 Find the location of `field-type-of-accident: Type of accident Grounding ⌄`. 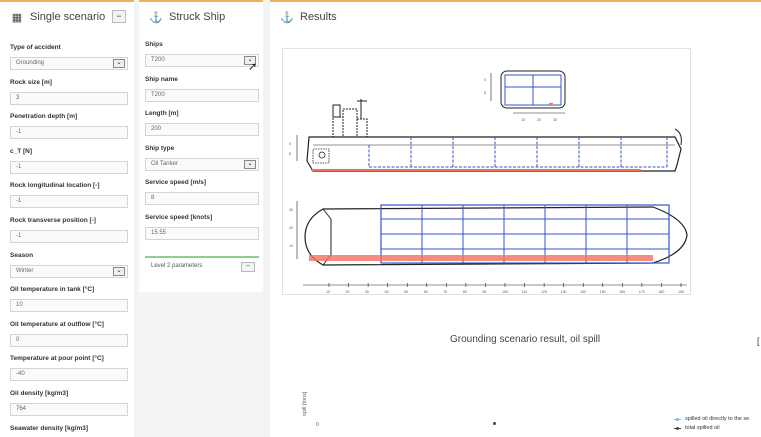

field-type-of-accident: Type of accident Grounding ⌄ is located at coordinates (69, 57).